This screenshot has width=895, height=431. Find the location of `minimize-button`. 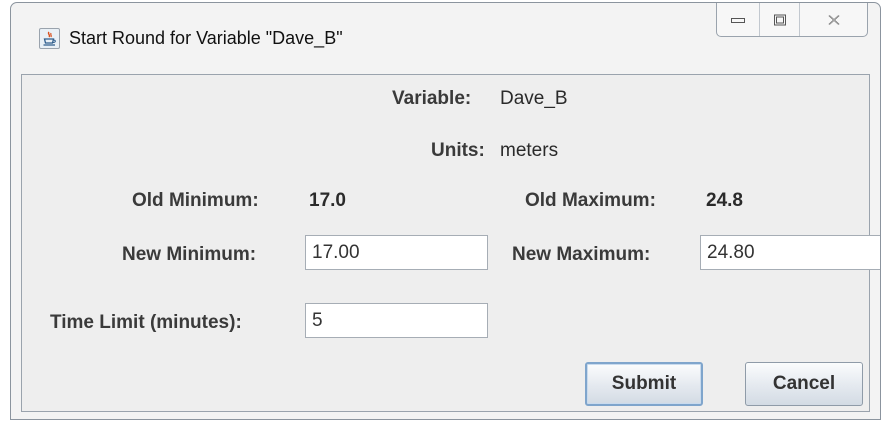

minimize-button is located at coordinates (738, 19).